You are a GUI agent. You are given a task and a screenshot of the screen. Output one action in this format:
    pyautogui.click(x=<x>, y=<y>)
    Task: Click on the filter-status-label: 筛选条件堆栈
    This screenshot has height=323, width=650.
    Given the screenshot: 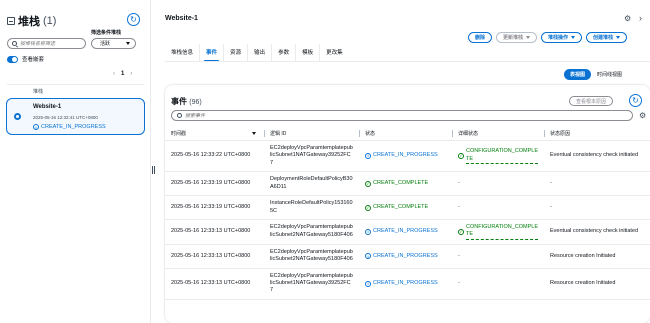 What is the action you would take?
    pyautogui.click(x=106, y=33)
    